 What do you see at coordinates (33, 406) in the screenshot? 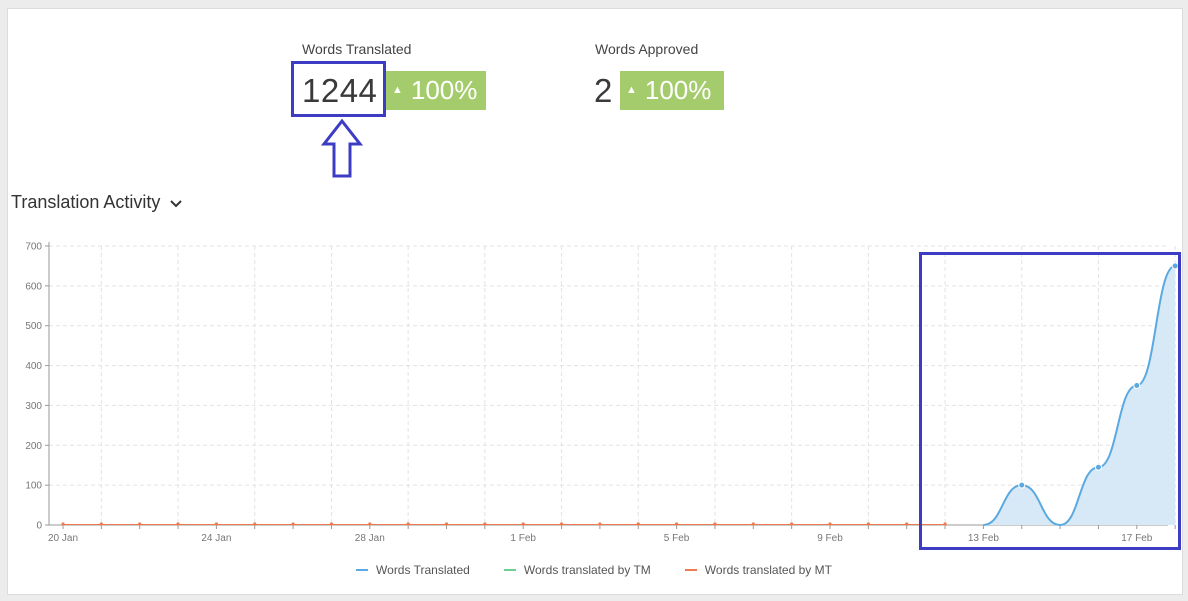
I see `y-tick-label: 300` at bounding box center [33, 406].